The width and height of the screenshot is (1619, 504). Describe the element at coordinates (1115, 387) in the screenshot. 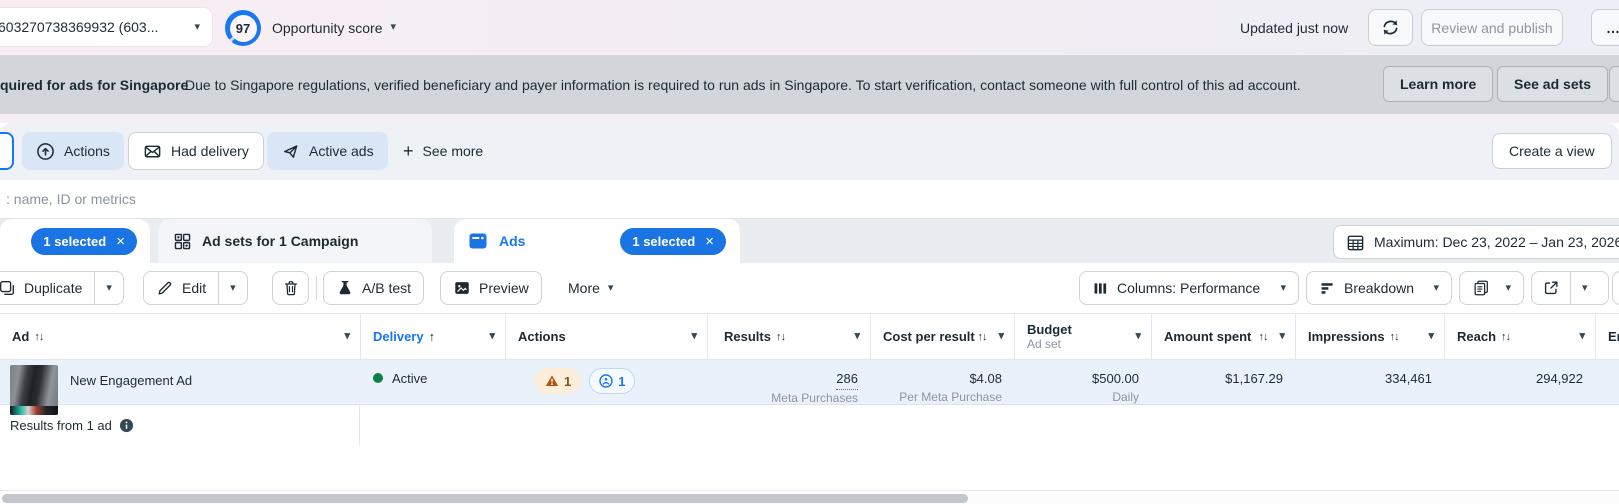

I see `budget-cell: $500.00 Daily` at that location.